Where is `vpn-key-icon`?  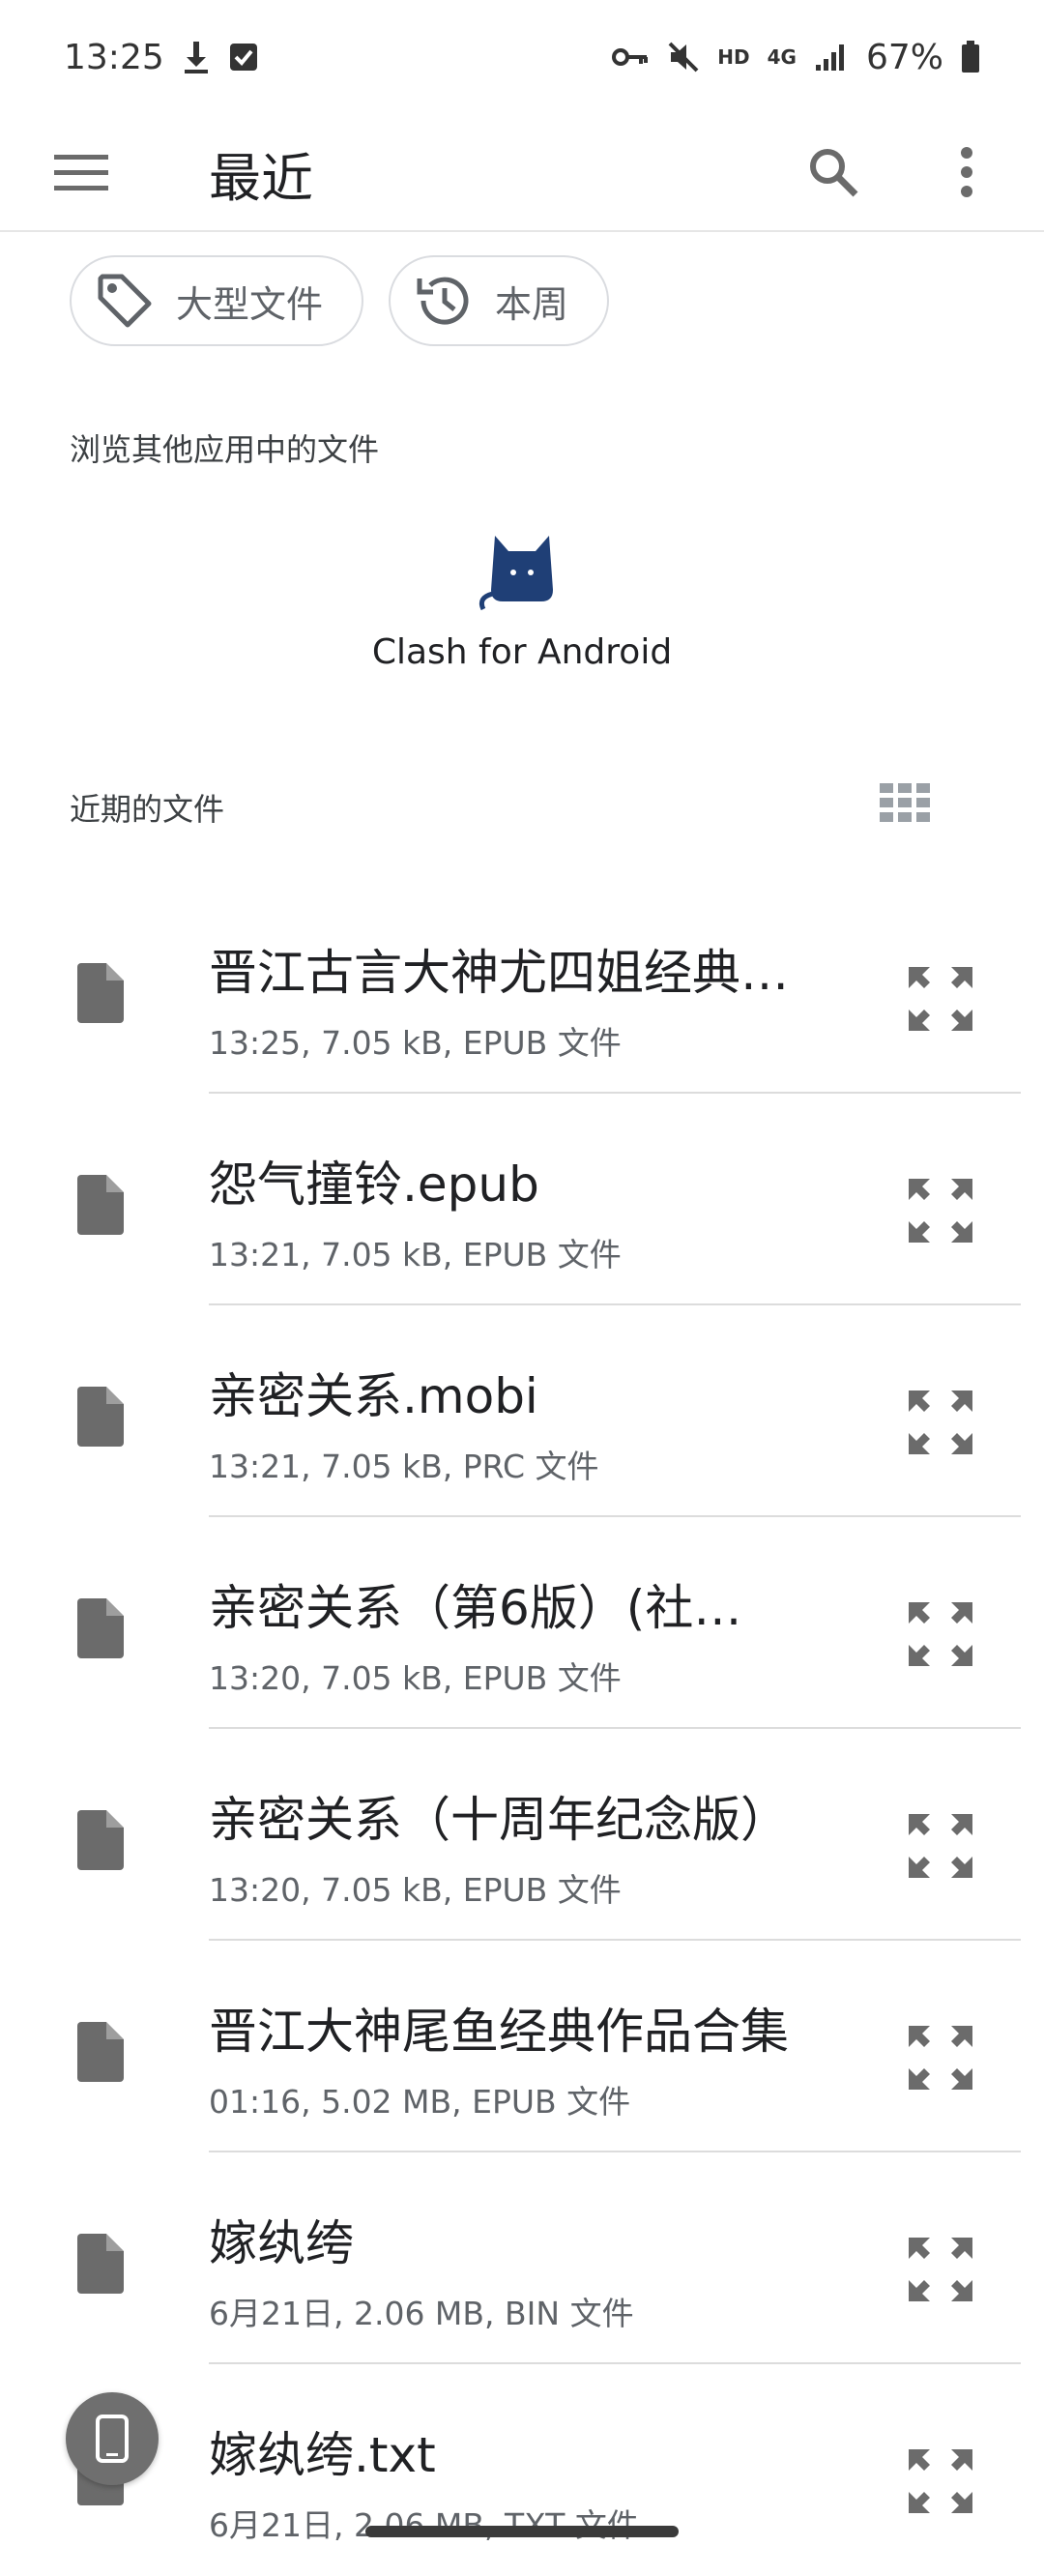 vpn-key-icon is located at coordinates (631, 57).